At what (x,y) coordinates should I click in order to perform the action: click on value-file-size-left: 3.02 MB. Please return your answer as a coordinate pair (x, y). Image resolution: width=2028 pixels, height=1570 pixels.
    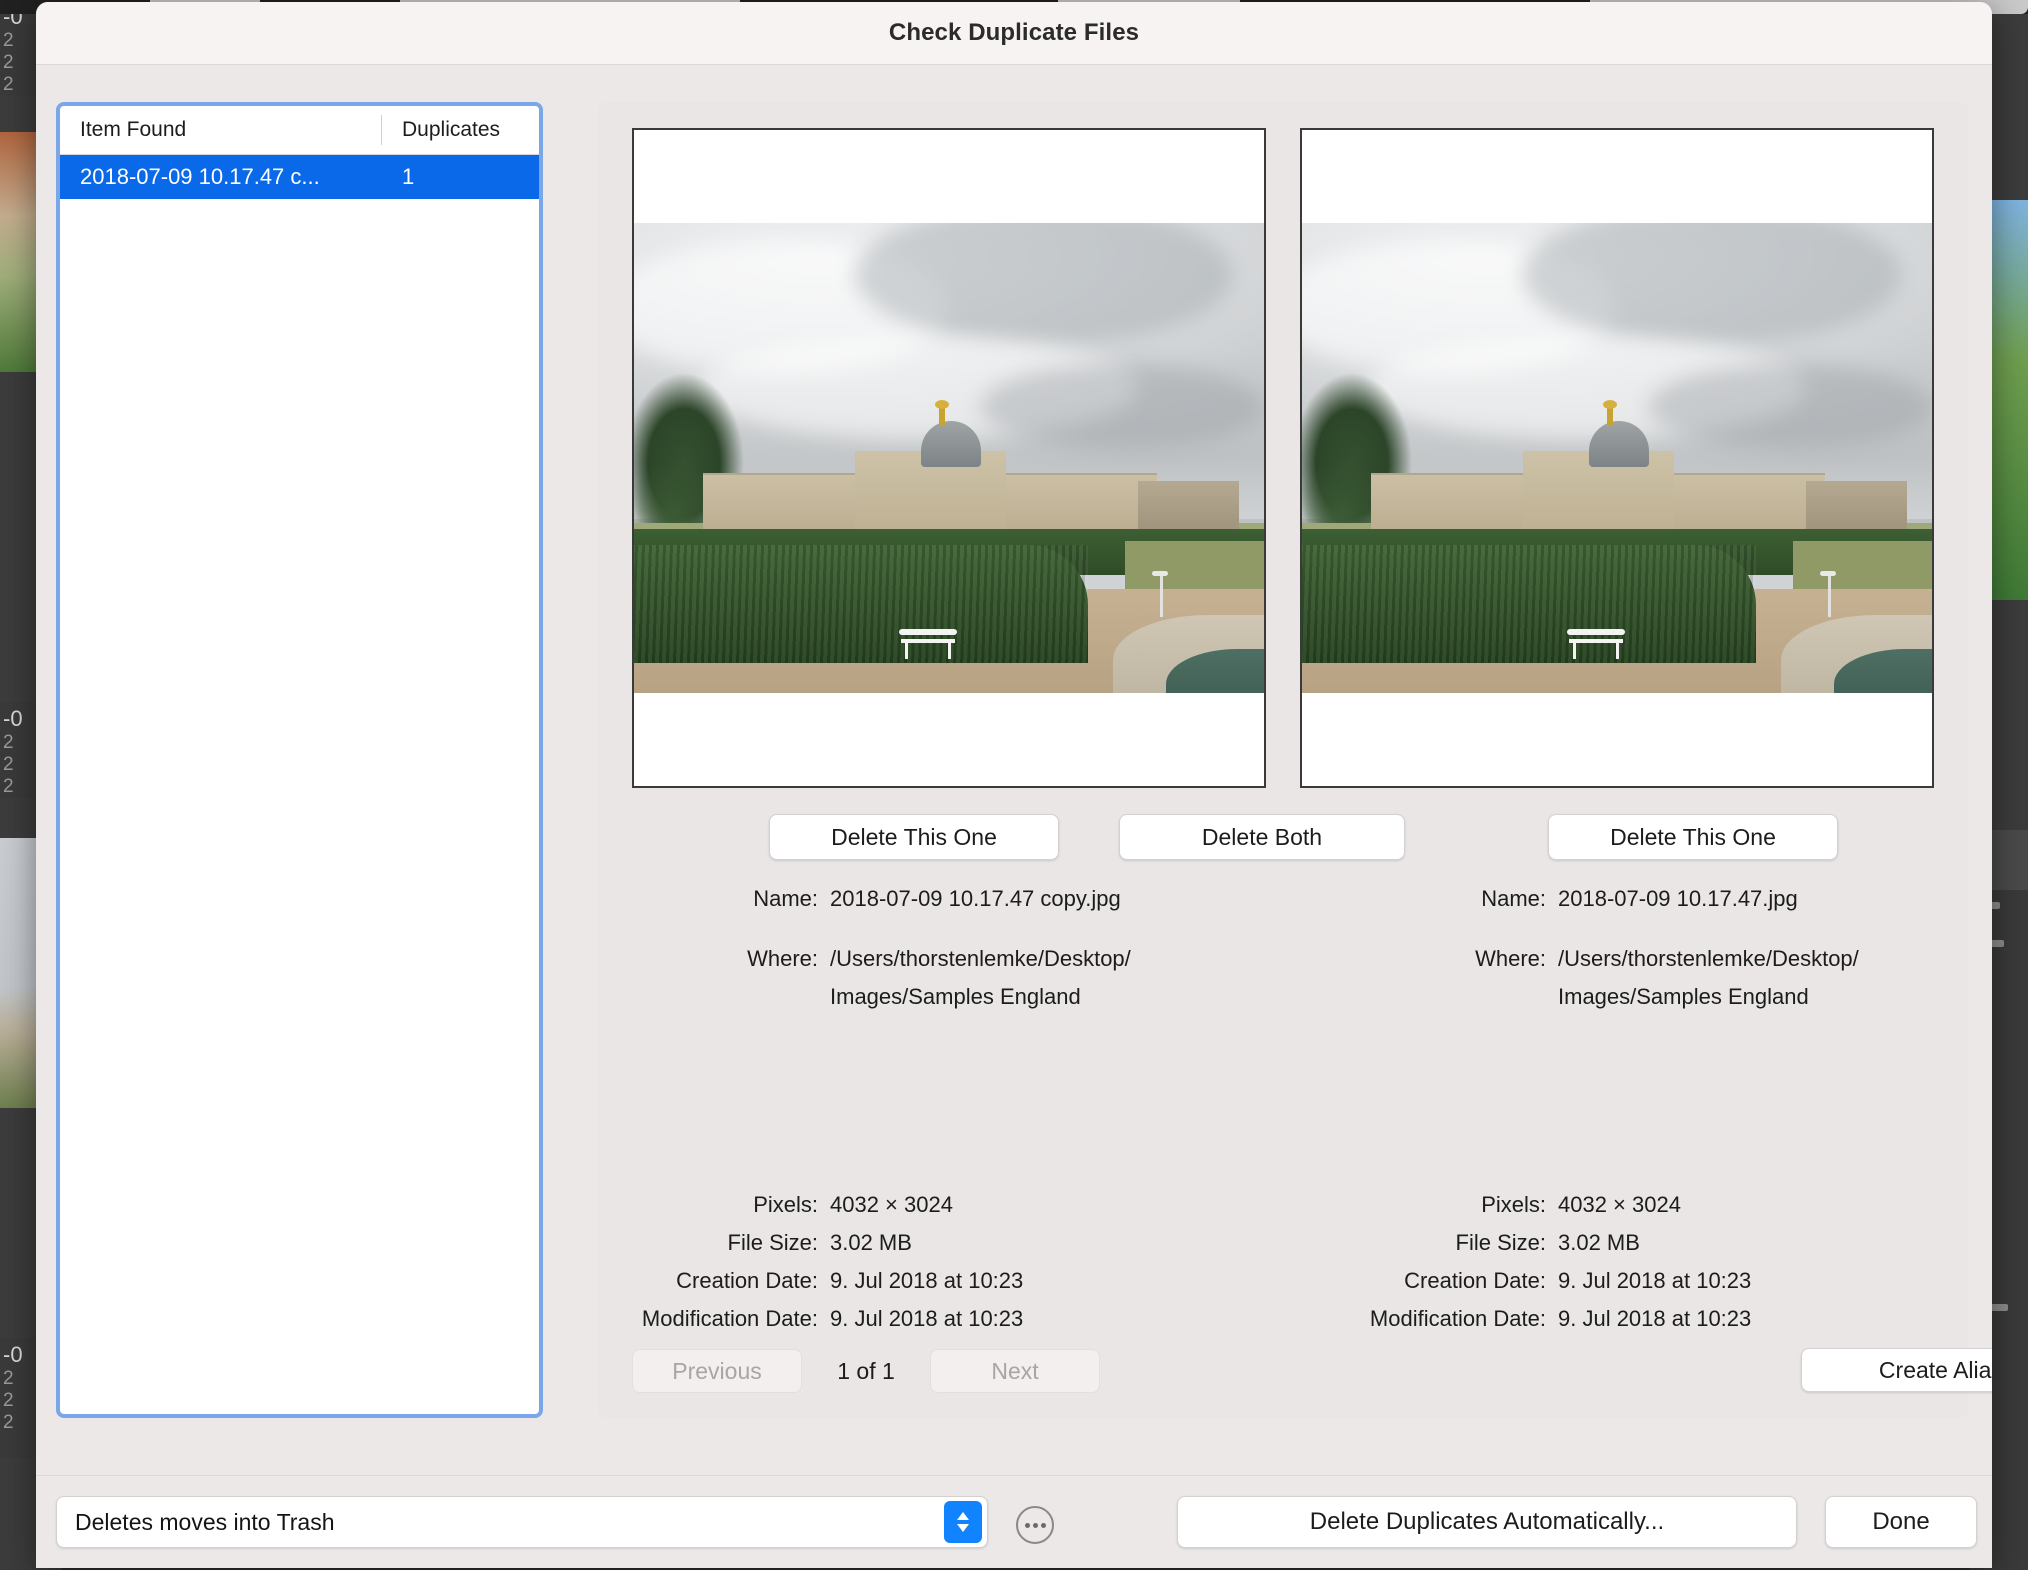
    Looking at the image, I should click on (871, 1242).